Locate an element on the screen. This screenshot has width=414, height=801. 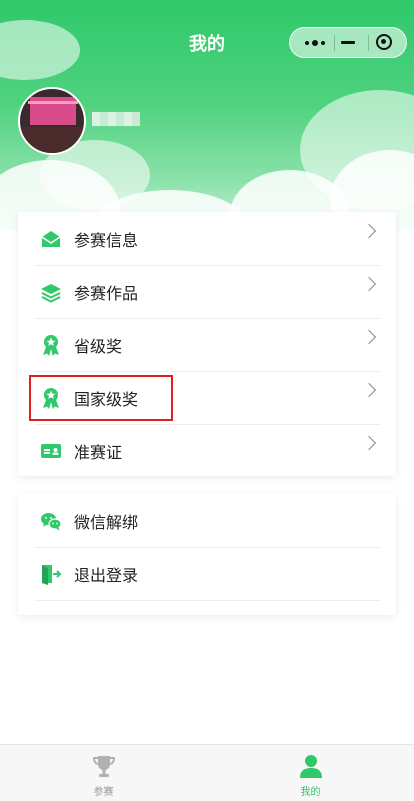
person-icon is located at coordinates (311, 766).